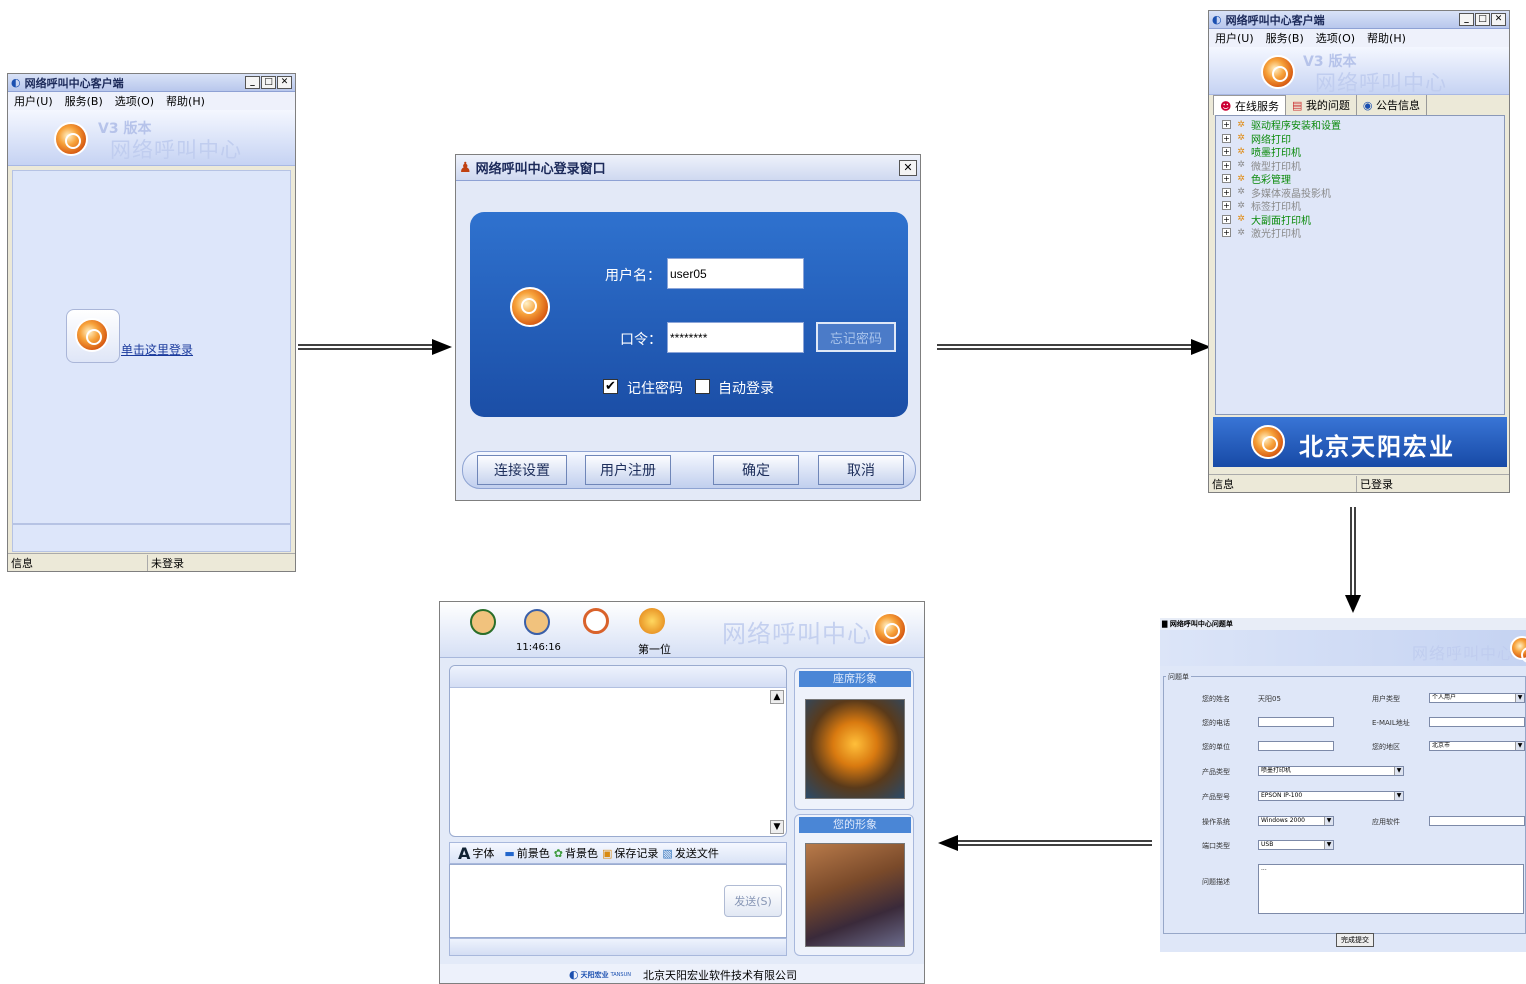  What do you see at coordinates (1477, 698) in the screenshot?
I see `usertype-select: 个人用户 ▼` at bounding box center [1477, 698].